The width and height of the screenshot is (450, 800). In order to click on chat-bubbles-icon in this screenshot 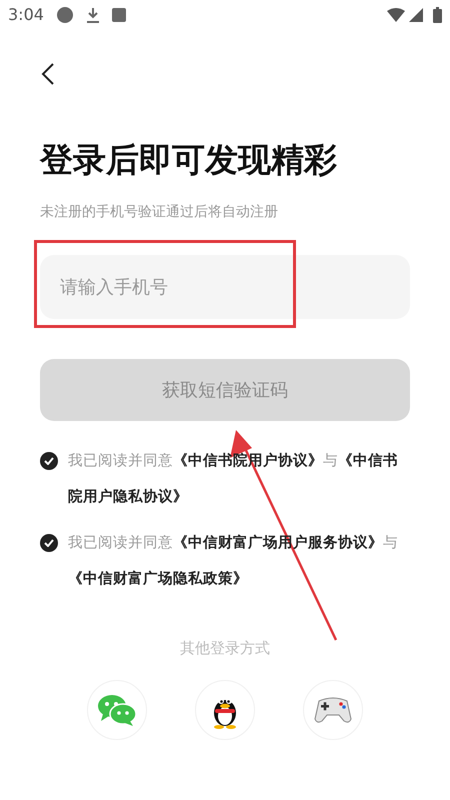, I will do `click(117, 709)`.